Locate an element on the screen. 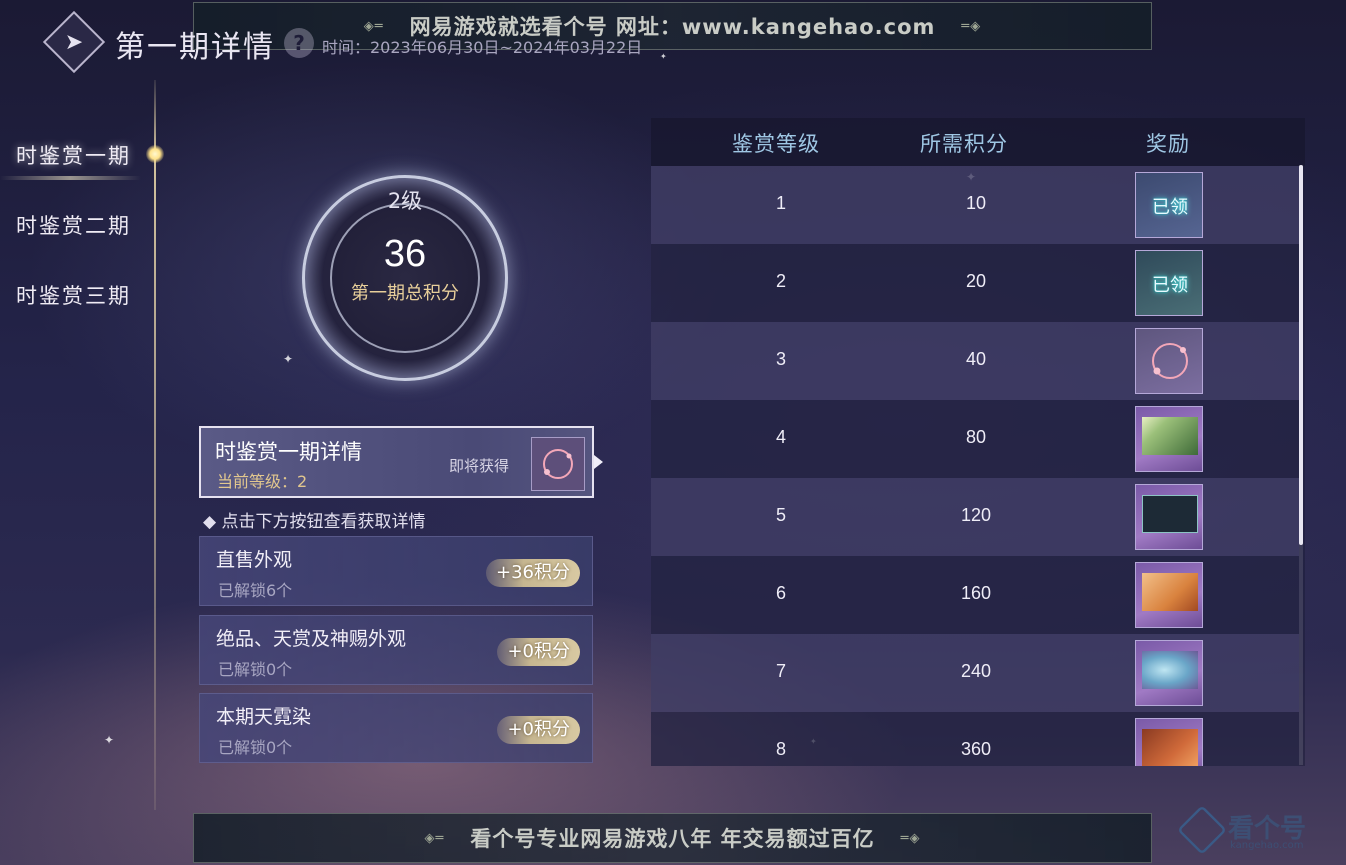 This screenshot has width=1346, height=865. row-points: 40 is located at coordinates (976, 359).